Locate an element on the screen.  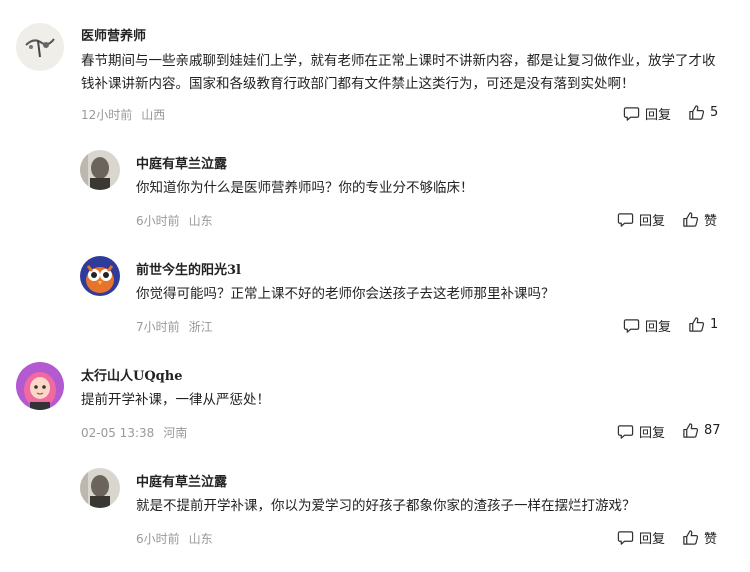
like-count: 87 is located at coordinates (712, 430).